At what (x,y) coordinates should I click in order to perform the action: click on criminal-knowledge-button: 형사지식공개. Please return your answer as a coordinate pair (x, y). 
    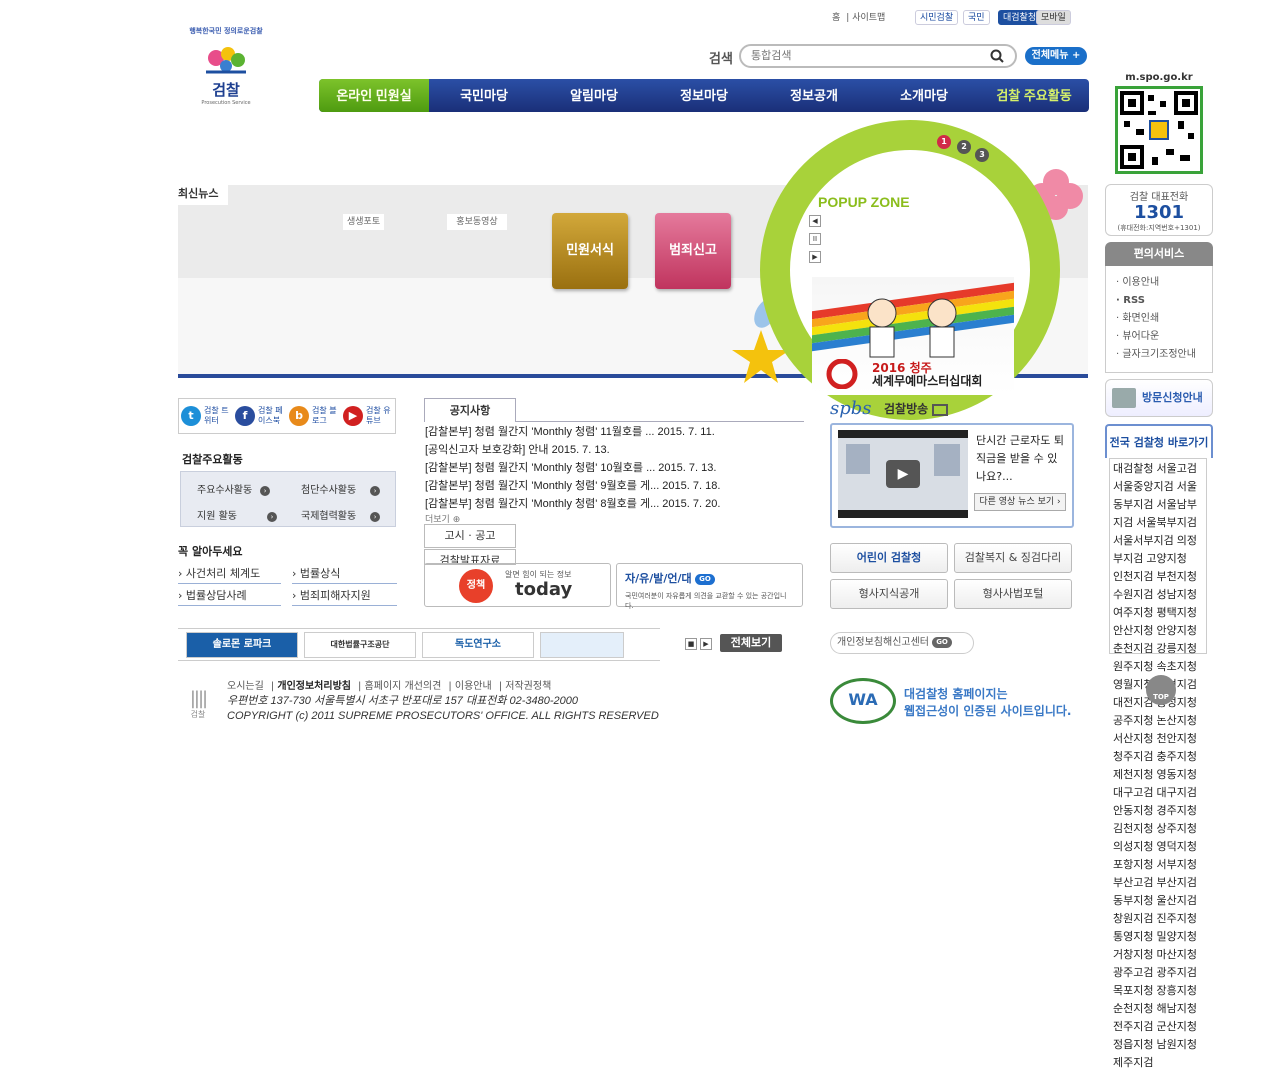
    Looking at the image, I should click on (889, 594).